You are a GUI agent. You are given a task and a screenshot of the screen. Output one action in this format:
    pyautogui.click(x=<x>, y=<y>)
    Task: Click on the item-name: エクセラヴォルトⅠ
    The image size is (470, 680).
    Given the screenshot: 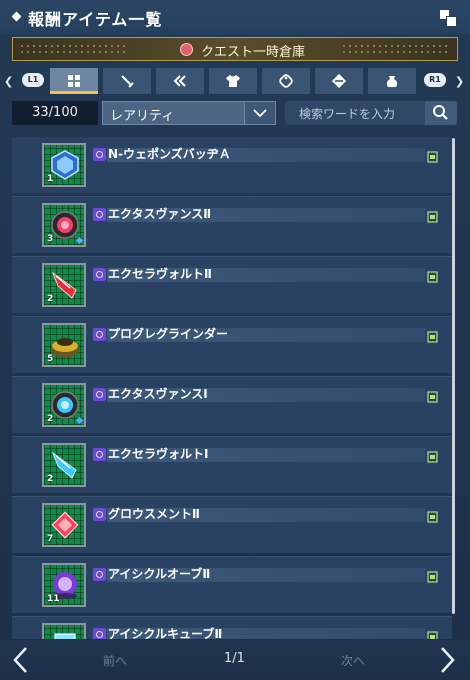 What is the action you would take?
    pyautogui.click(x=158, y=454)
    